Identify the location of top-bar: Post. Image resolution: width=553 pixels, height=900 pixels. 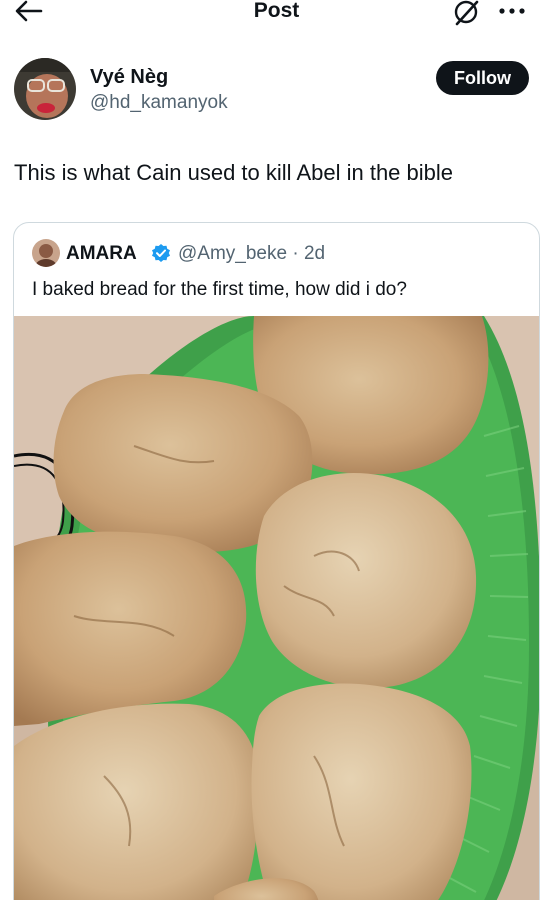
(276, 13).